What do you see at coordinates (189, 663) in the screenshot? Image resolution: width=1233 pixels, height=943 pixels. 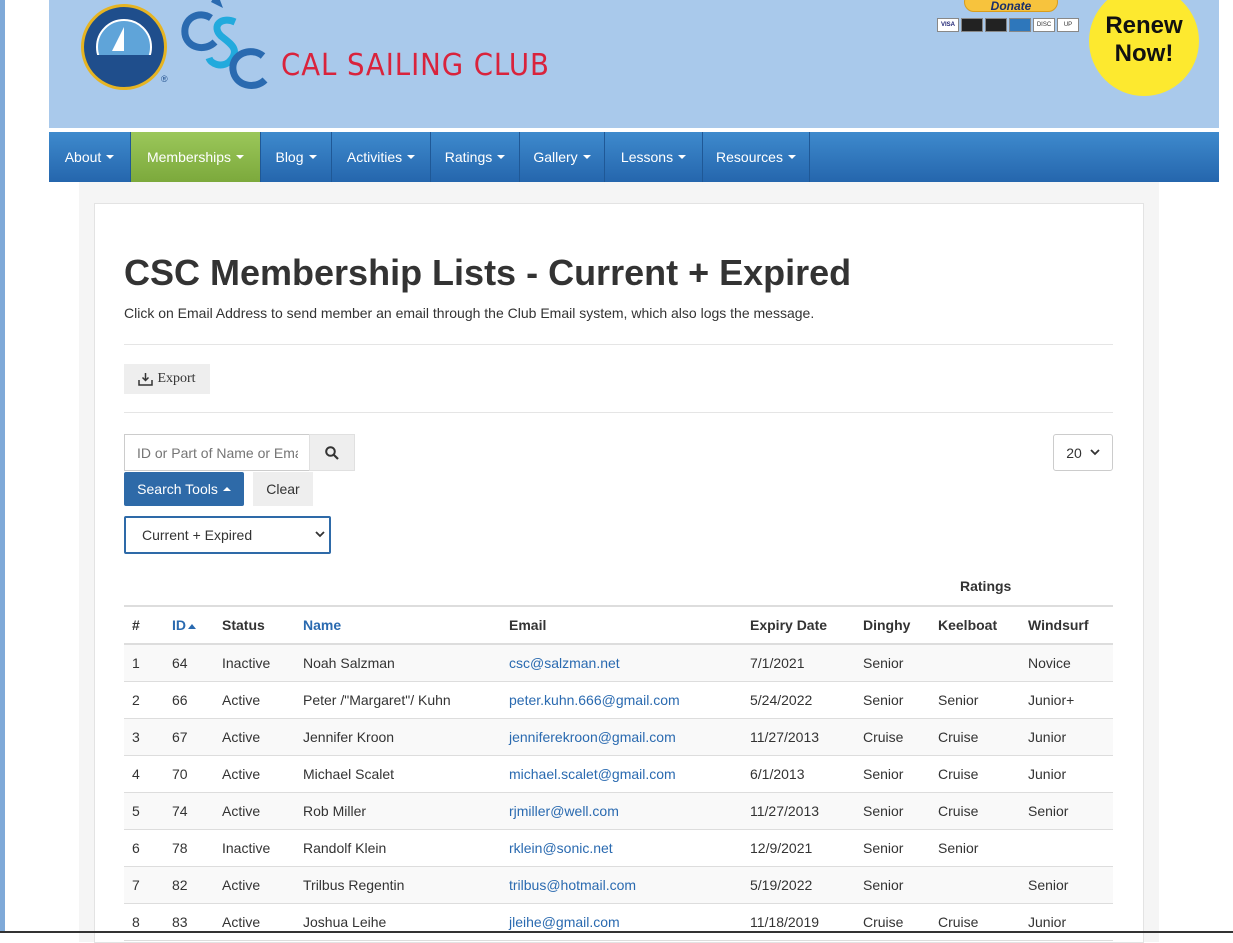 I see `cell-id: 64` at bounding box center [189, 663].